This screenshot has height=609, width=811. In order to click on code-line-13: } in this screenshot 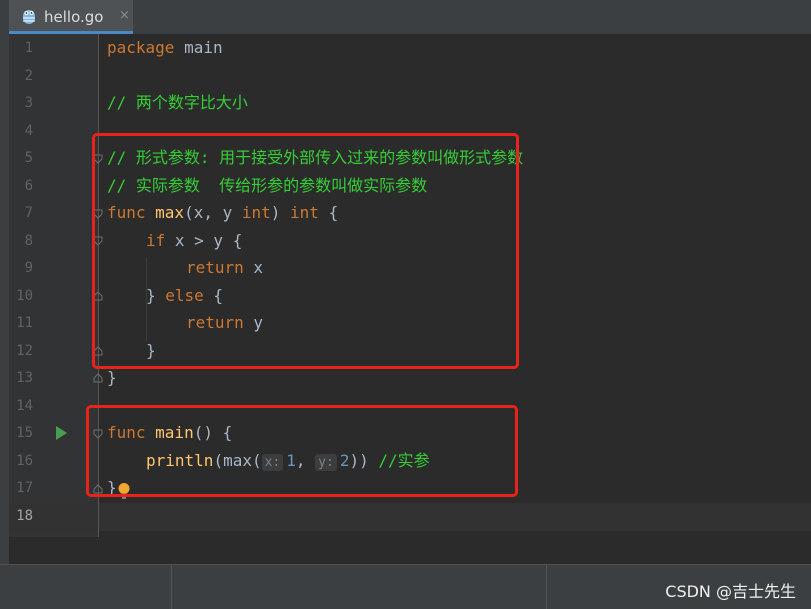, I will do `click(112, 378)`.